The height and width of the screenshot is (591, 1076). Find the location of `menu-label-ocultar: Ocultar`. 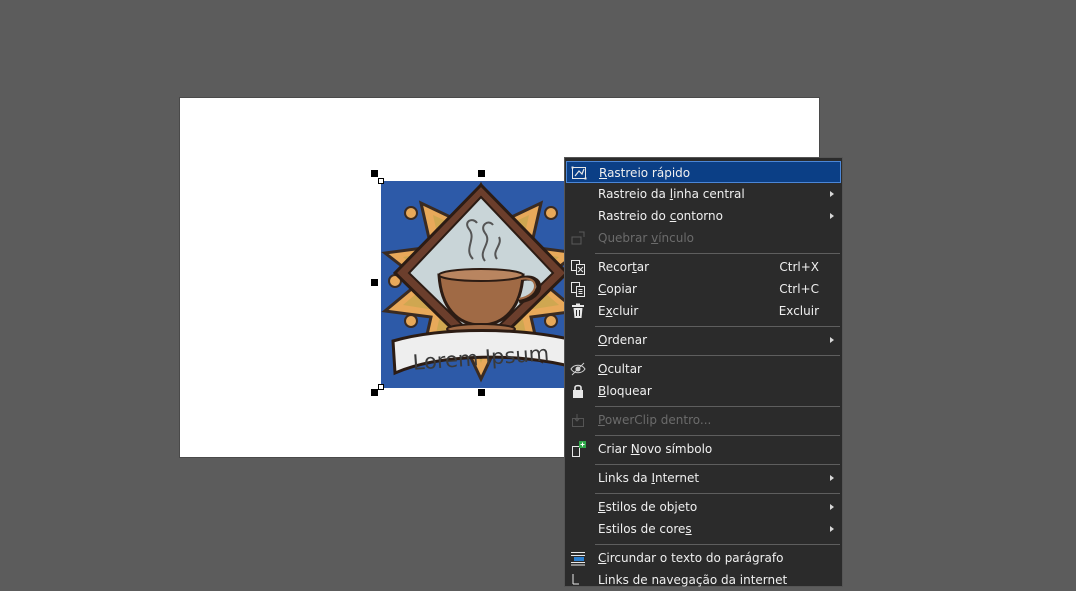

menu-label-ocultar: Ocultar is located at coordinates (620, 369).